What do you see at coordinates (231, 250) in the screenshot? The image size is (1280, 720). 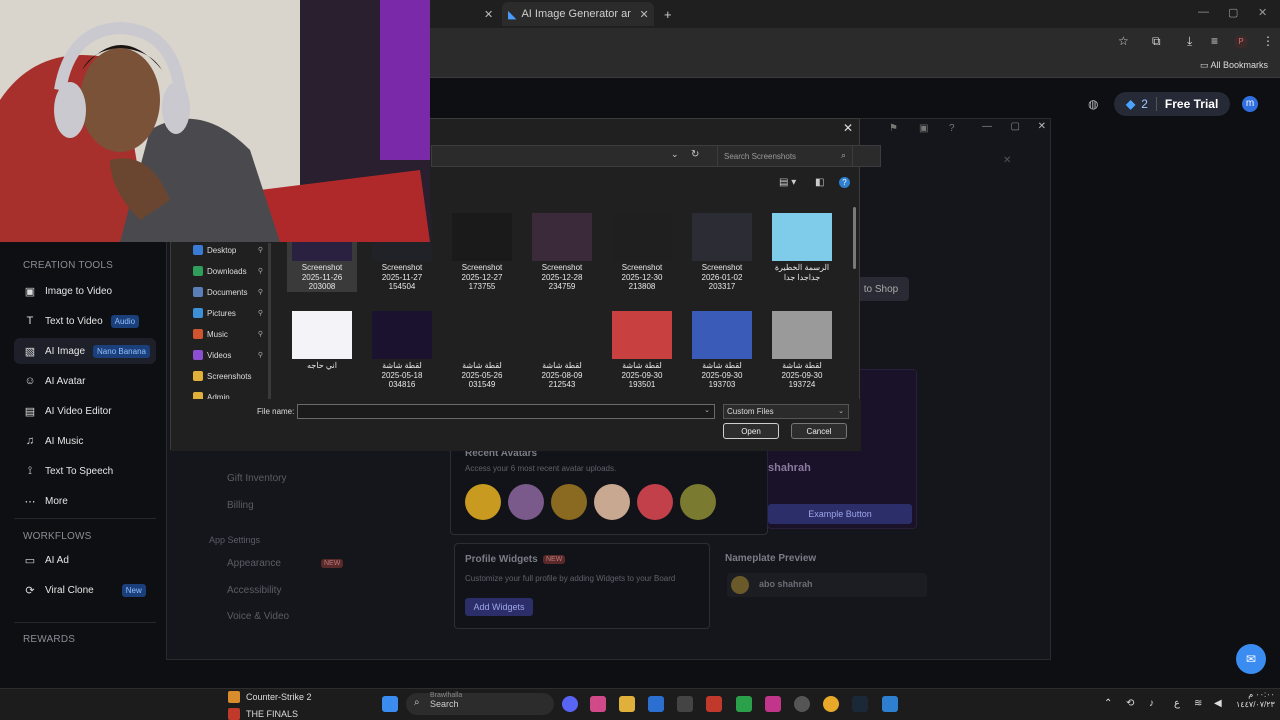 I see `dialog-nav-item: Desktop ⚲` at bounding box center [231, 250].